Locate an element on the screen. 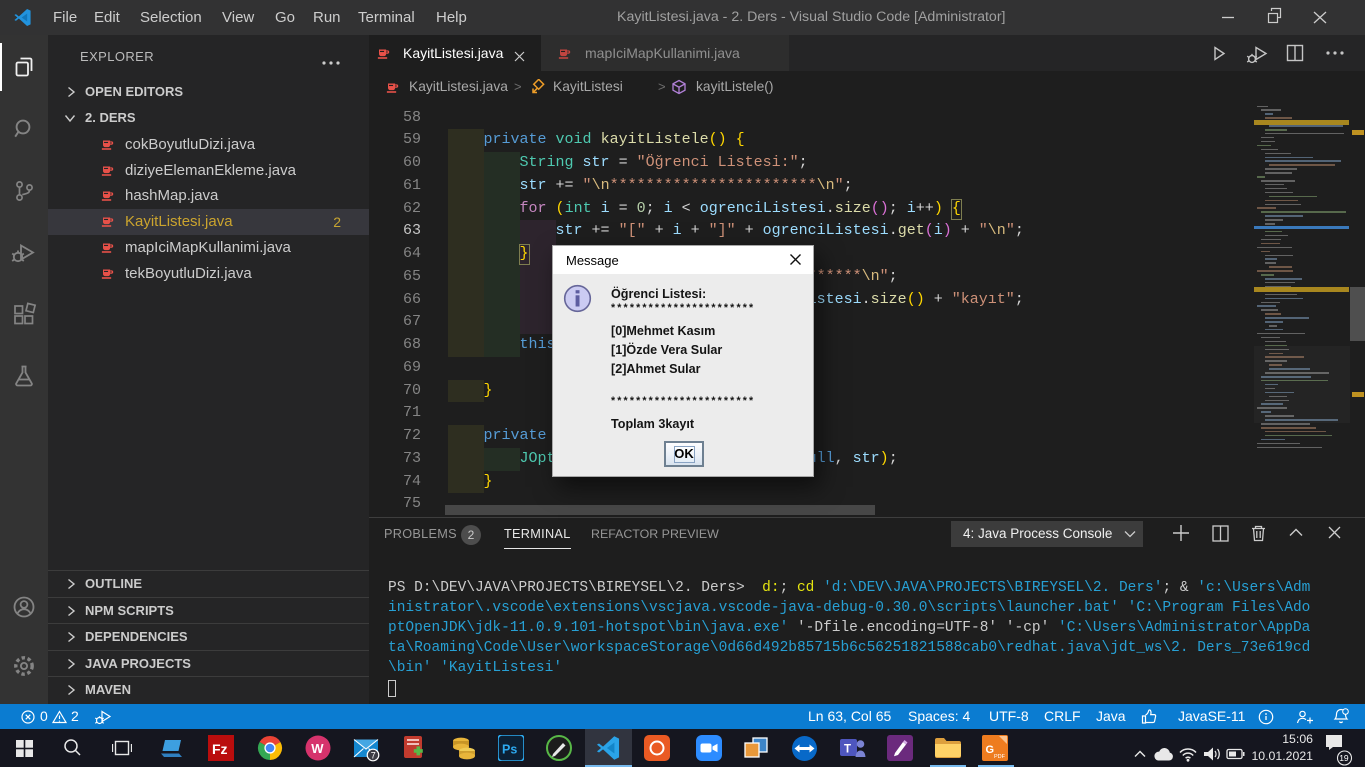  svg-text: PDF is located at coordinates (1000, 757).